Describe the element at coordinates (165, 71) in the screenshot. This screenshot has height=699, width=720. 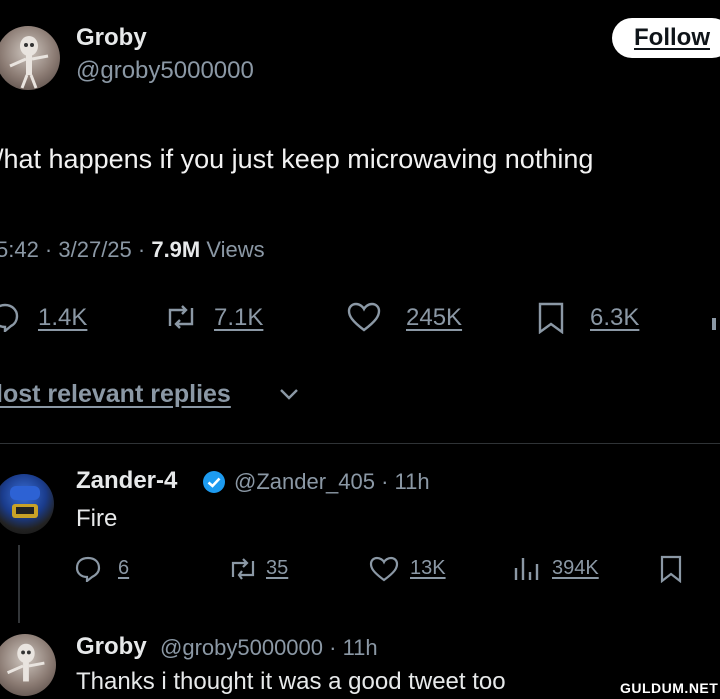
I see `author-handle: @groby5000000` at that location.